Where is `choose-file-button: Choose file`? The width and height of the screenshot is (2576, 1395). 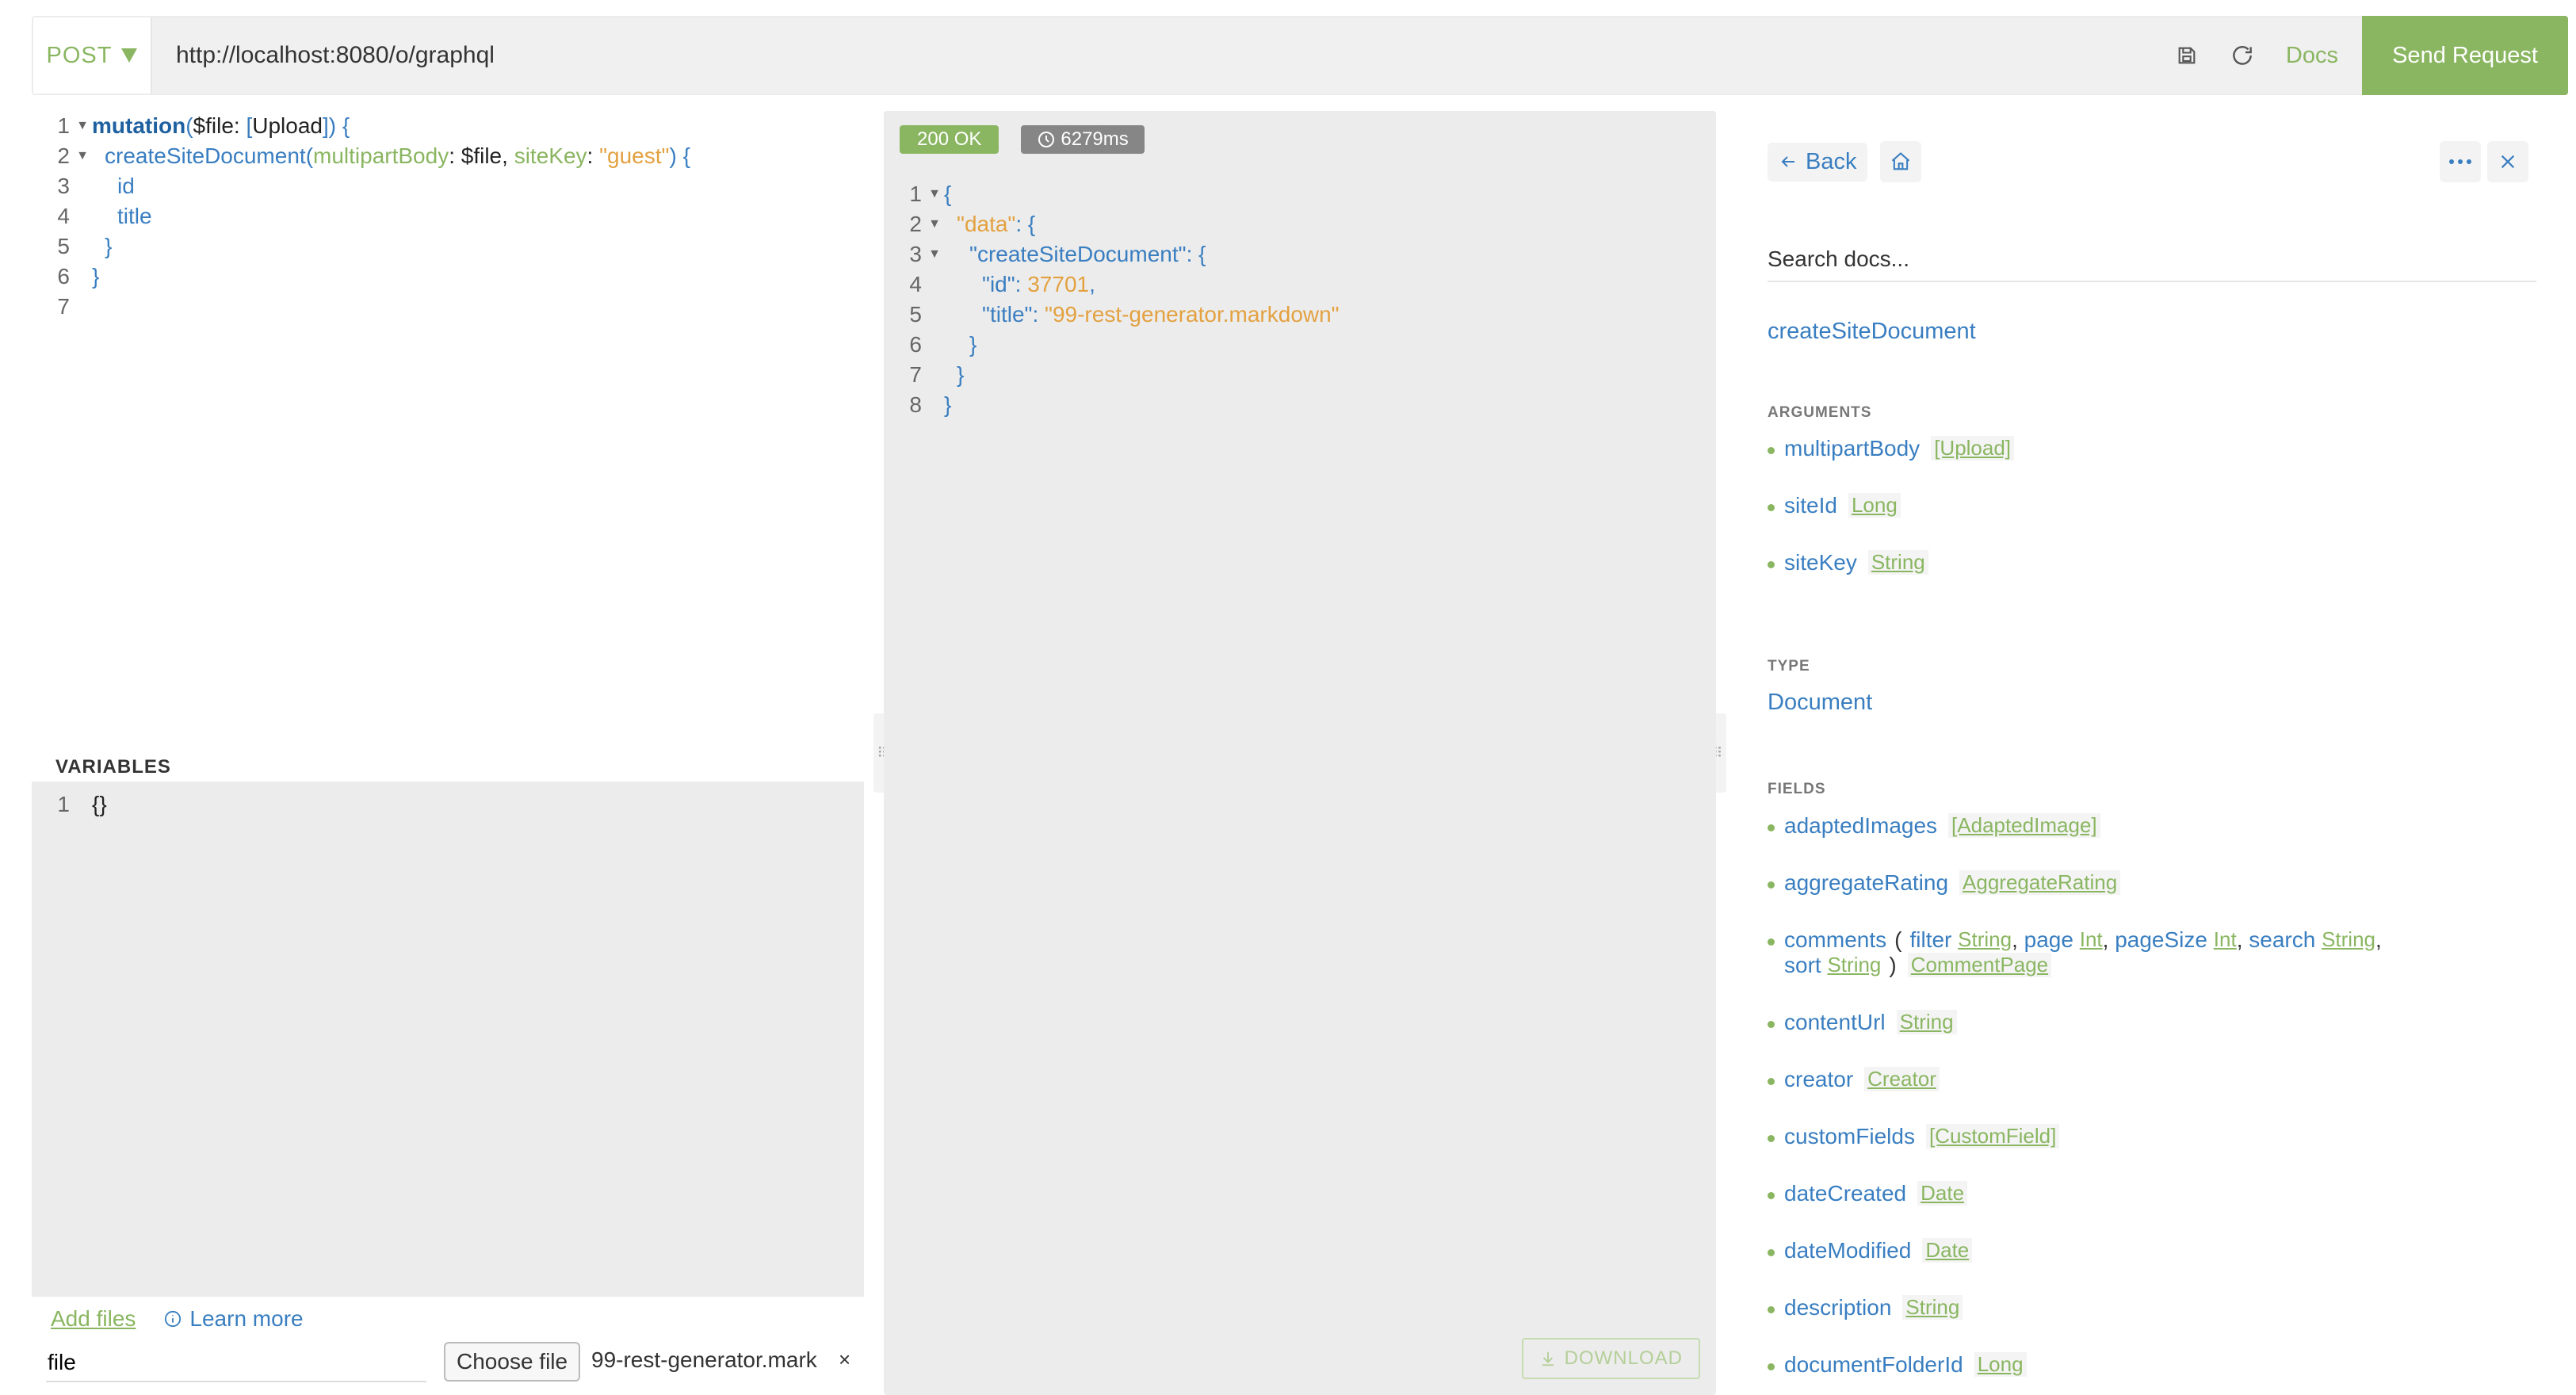
choose-file-button: Choose file is located at coordinates (512, 1362).